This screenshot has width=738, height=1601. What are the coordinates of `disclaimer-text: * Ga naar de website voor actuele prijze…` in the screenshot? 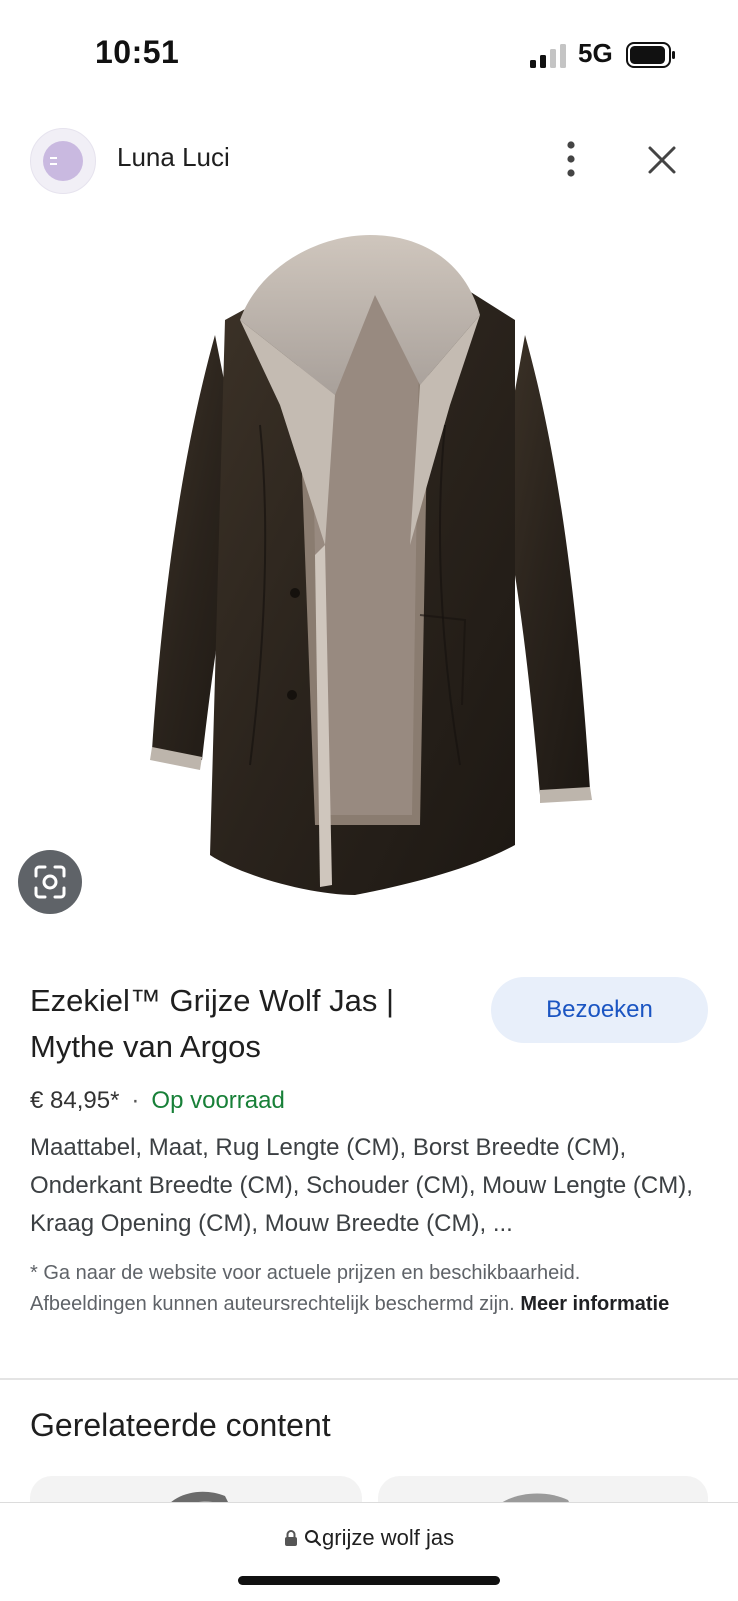 It's located at (305, 1288).